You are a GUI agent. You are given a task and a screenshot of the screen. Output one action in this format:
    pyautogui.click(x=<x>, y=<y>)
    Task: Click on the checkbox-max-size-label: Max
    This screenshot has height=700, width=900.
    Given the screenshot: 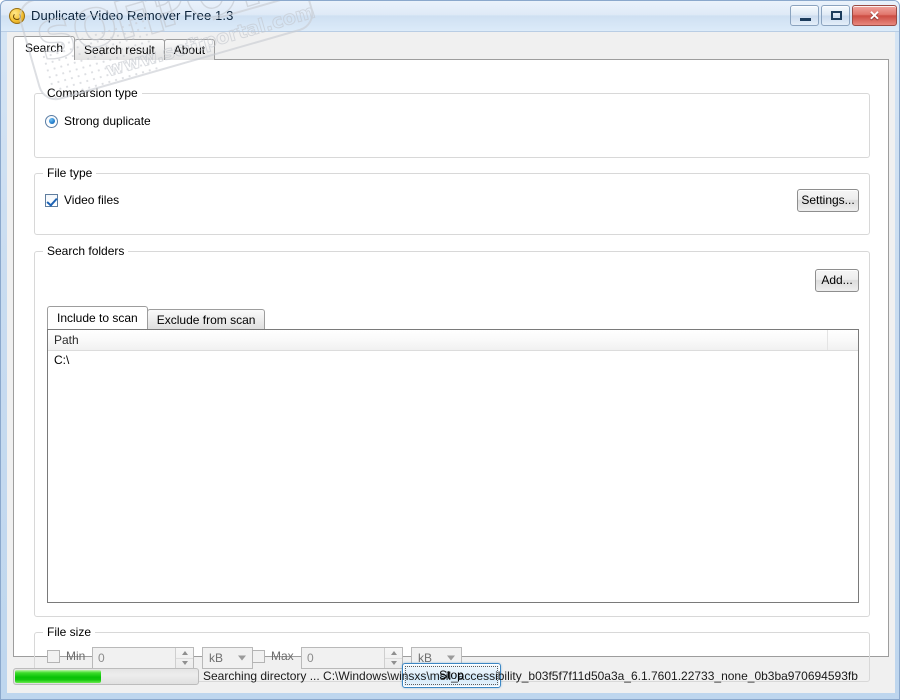 What is the action you would take?
    pyautogui.click(x=282, y=656)
    